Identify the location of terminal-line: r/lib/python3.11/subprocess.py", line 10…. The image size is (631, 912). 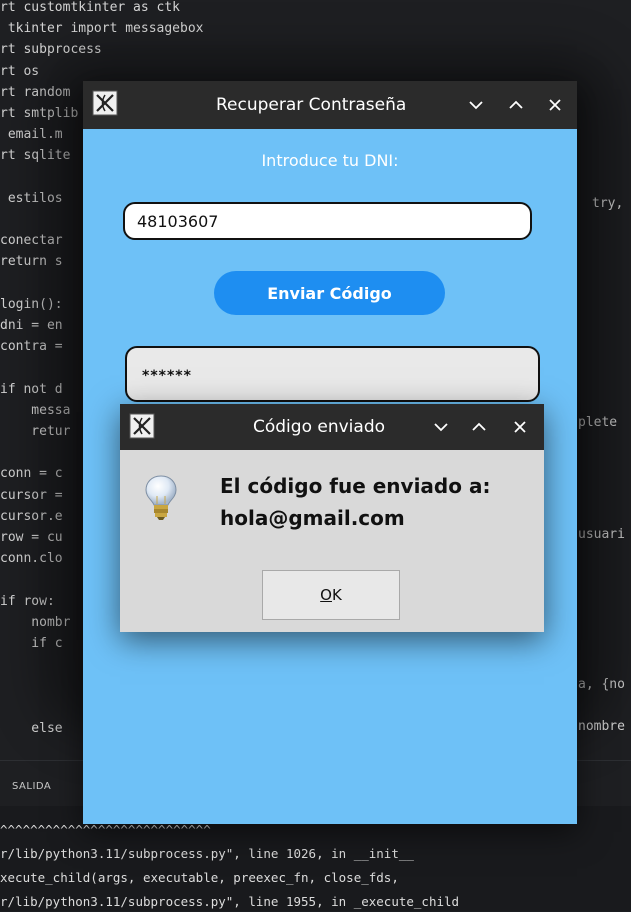
(207, 853).